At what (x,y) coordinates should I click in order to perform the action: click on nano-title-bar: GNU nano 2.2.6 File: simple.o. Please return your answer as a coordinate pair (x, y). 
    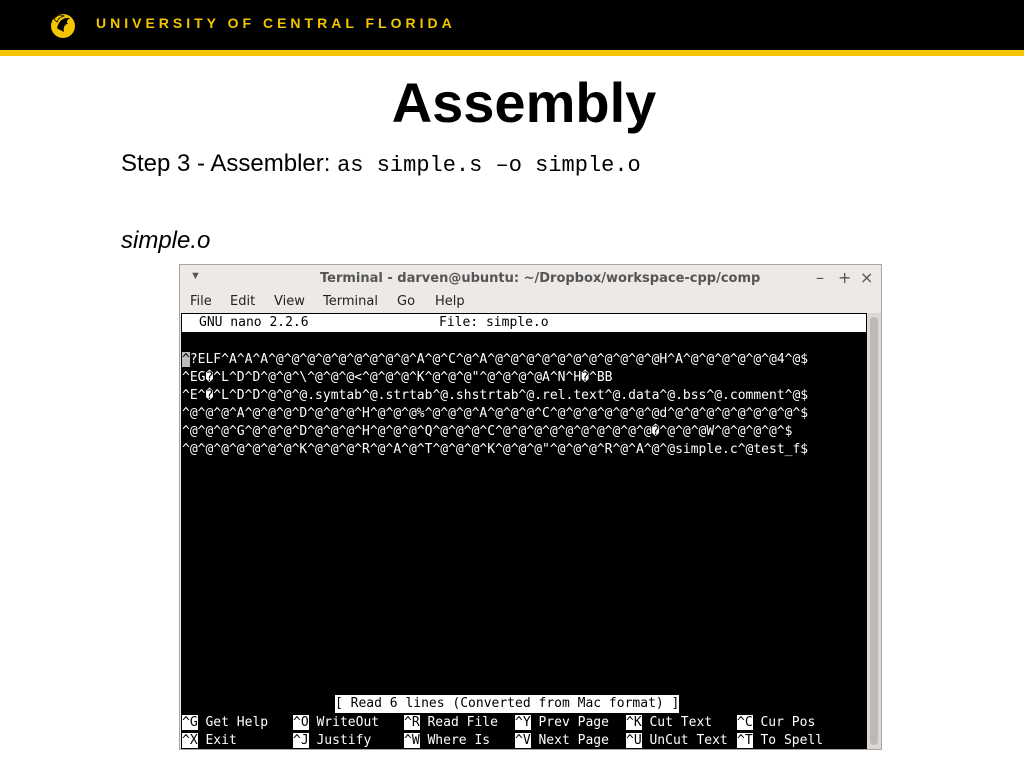
    Looking at the image, I should click on (524, 323).